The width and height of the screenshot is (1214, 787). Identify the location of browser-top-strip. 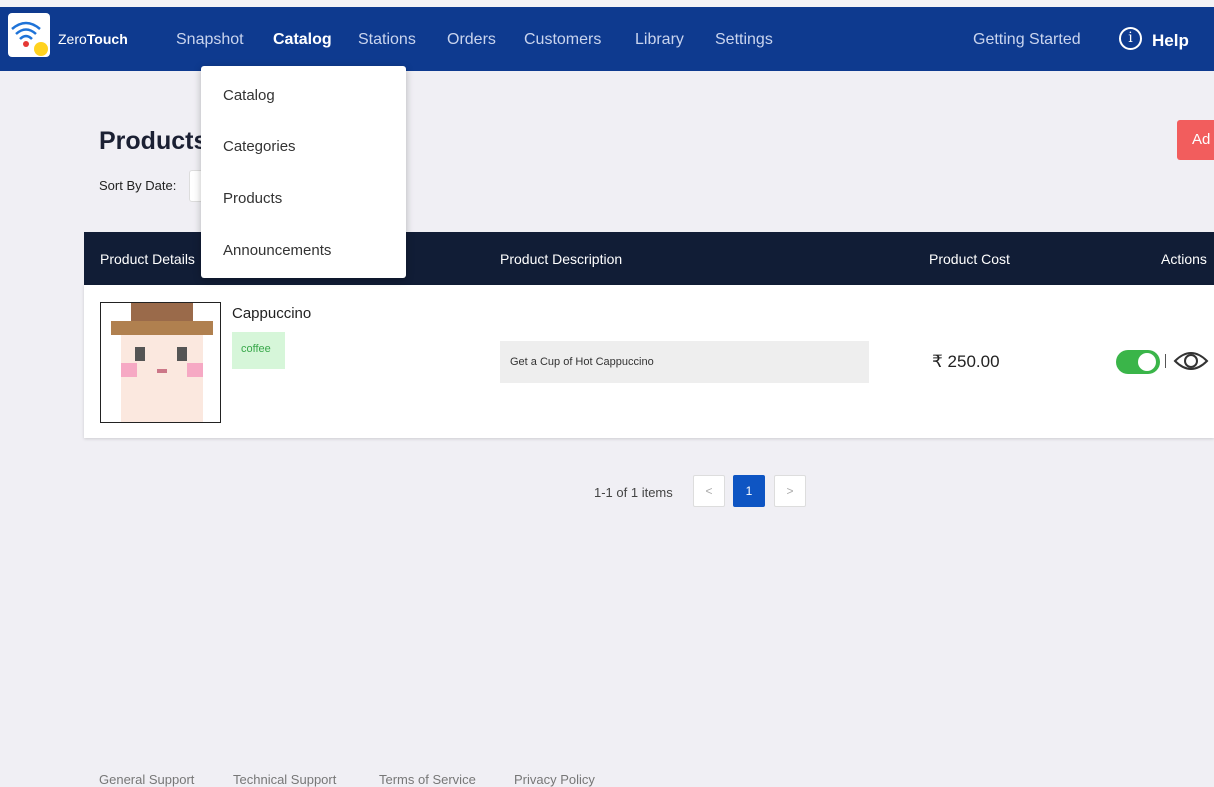
(607, 3).